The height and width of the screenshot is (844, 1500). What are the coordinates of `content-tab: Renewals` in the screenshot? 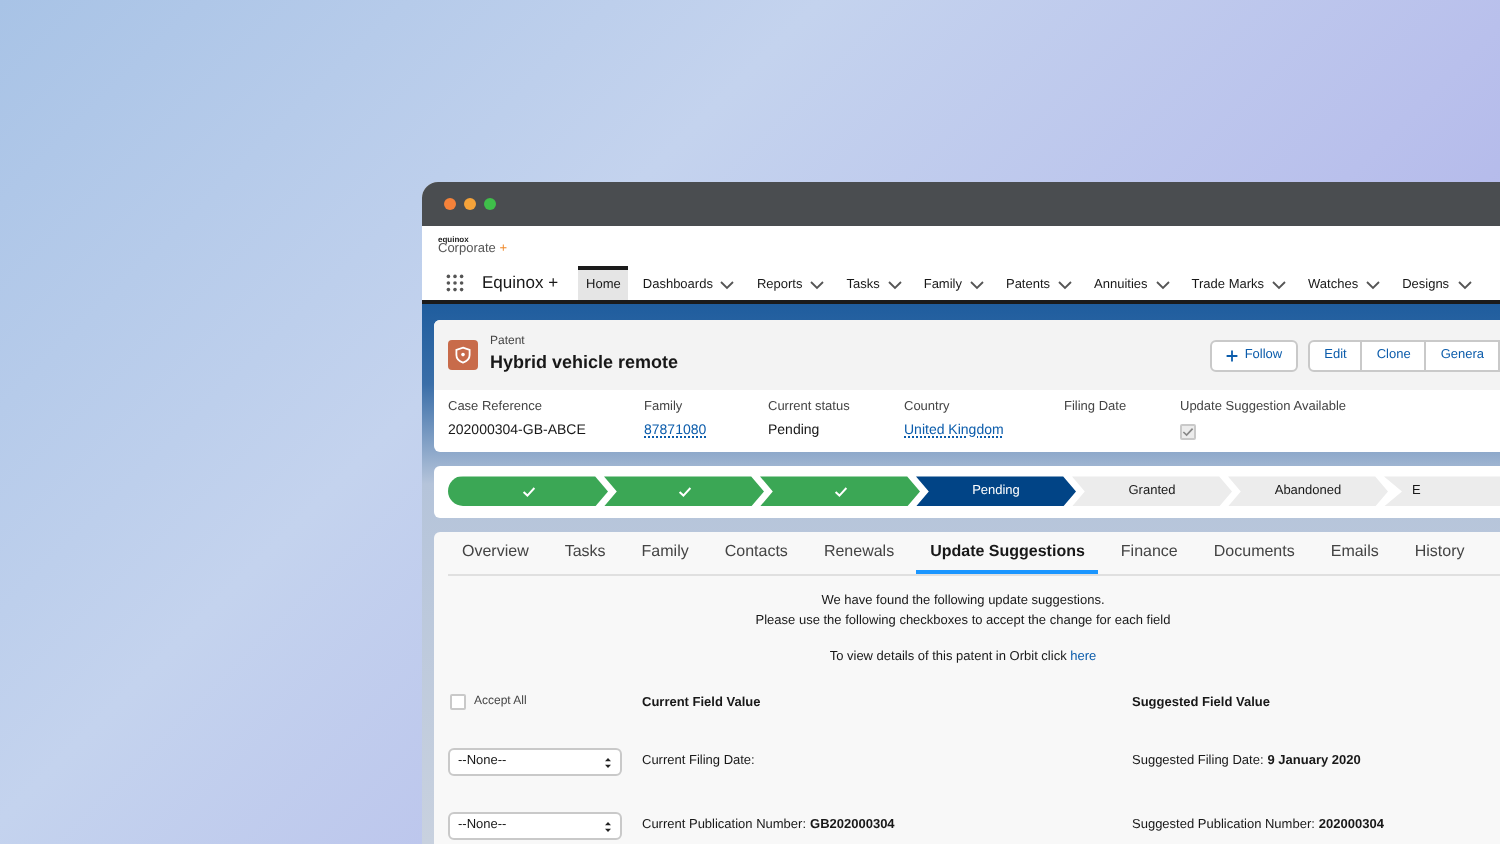 It's located at (859, 556).